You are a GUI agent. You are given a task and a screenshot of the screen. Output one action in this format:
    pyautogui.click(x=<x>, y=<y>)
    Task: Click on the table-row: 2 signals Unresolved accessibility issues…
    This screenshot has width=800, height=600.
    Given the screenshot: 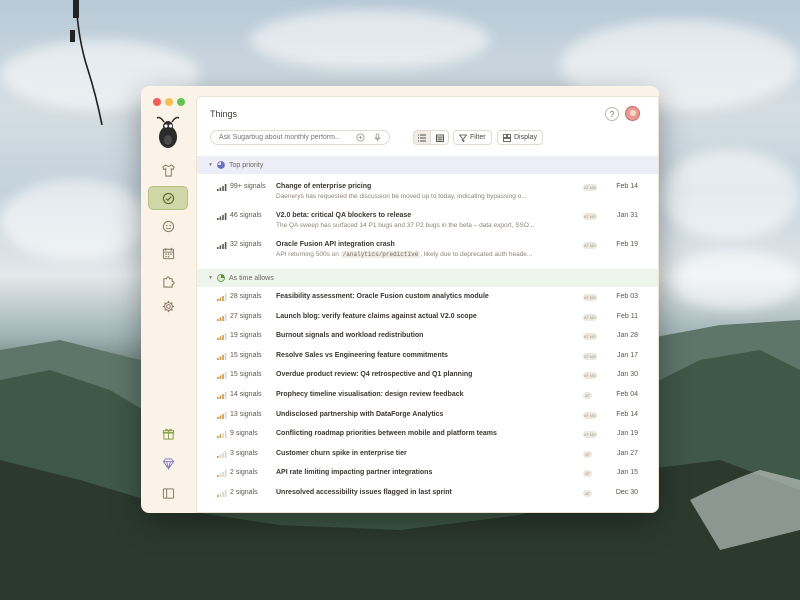 What is the action you would take?
    pyautogui.click(x=427, y=493)
    